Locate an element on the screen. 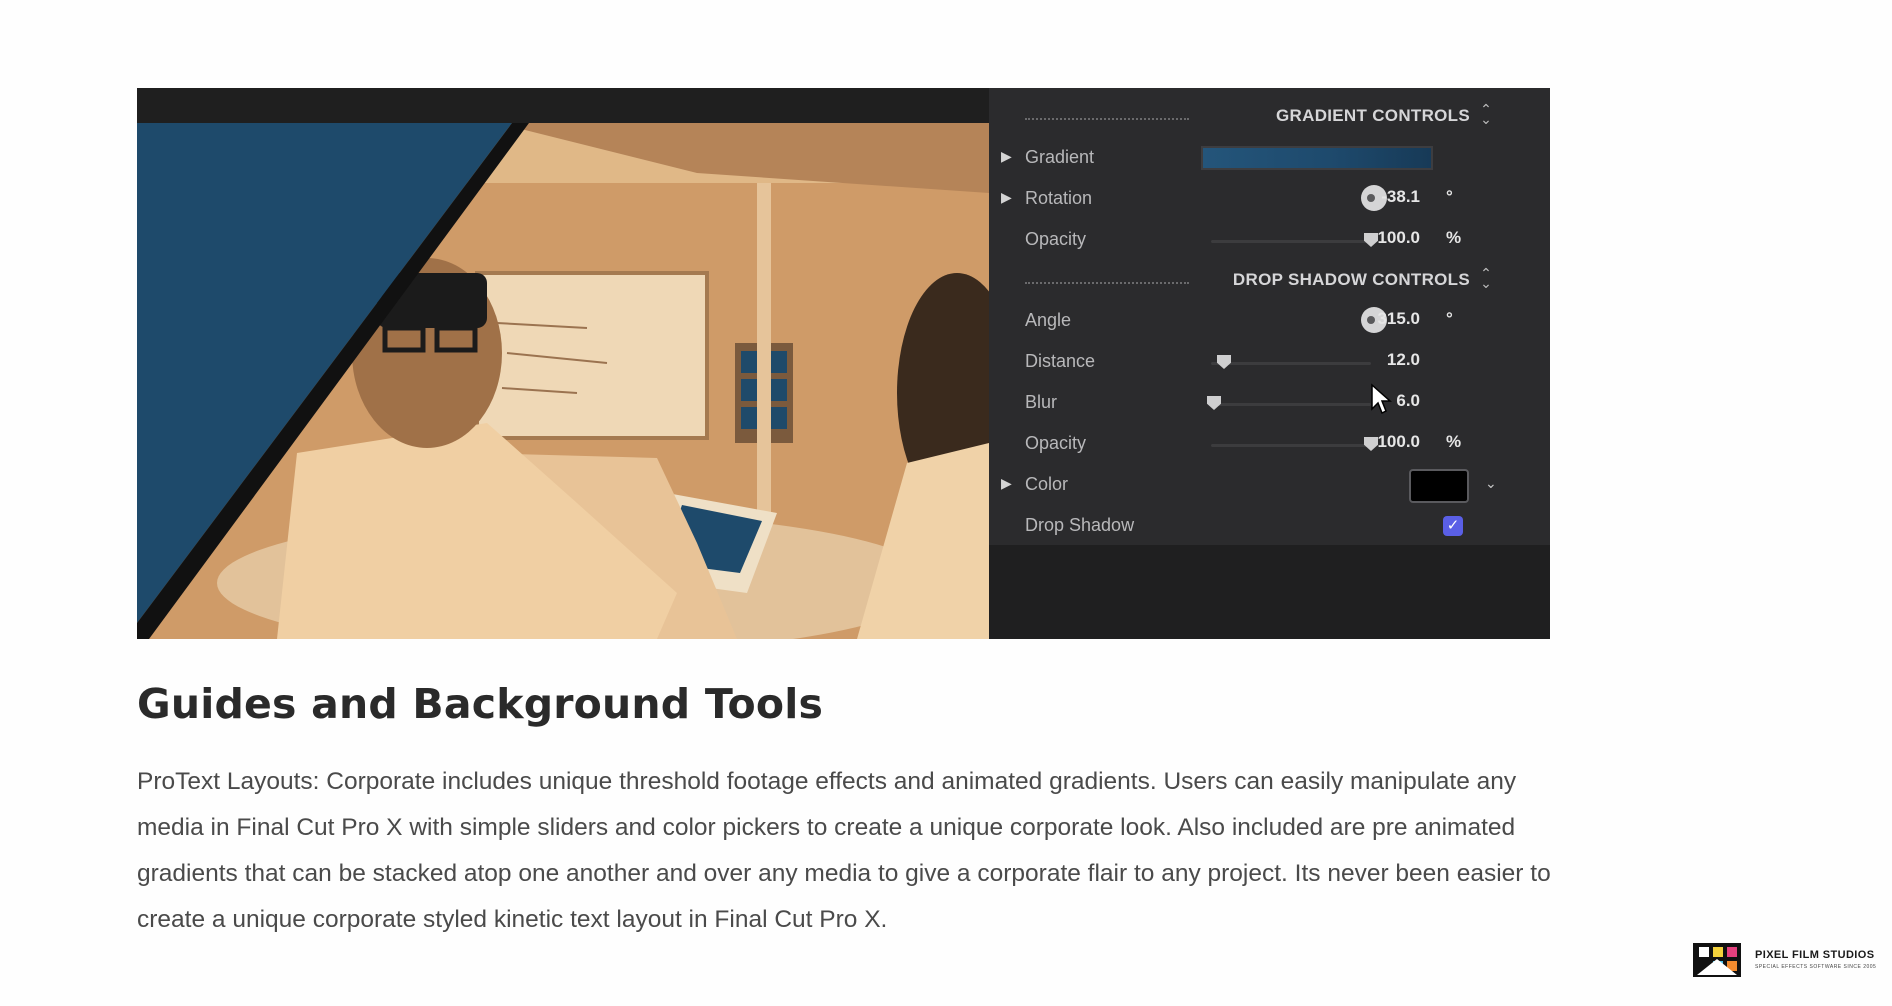  row-label: Drop Shadow is located at coordinates (1080, 525).